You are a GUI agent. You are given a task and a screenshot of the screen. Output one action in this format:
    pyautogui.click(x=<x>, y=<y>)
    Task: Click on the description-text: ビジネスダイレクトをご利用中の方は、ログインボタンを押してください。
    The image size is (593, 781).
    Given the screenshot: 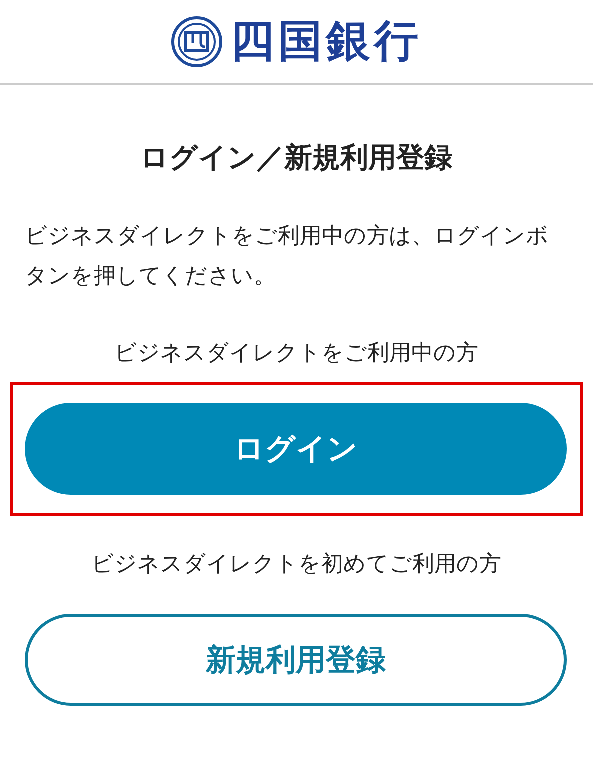 What is the action you would take?
    pyautogui.click(x=287, y=257)
    